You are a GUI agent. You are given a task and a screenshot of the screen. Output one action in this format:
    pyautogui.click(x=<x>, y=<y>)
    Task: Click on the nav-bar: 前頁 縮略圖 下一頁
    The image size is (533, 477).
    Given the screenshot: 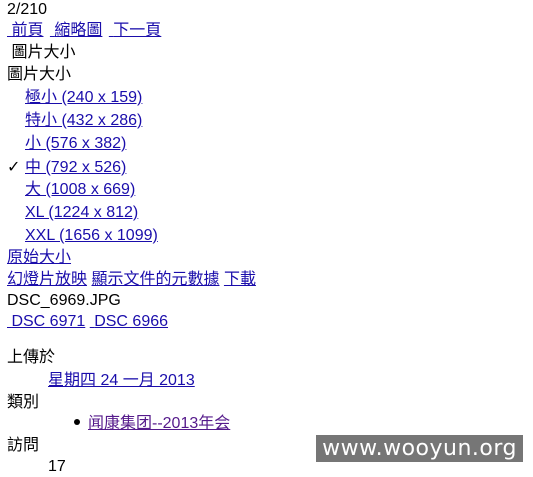 What is the action you would take?
    pyautogui.click(x=85, y=31)
    